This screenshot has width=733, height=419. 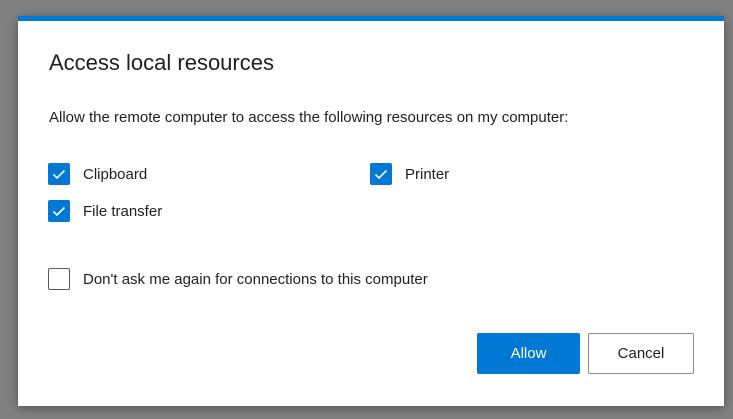 What do you see at coordinates (641, 353) in the screenshot?
I see `cancel-button: Cancel` at bounding box center [641, 353].